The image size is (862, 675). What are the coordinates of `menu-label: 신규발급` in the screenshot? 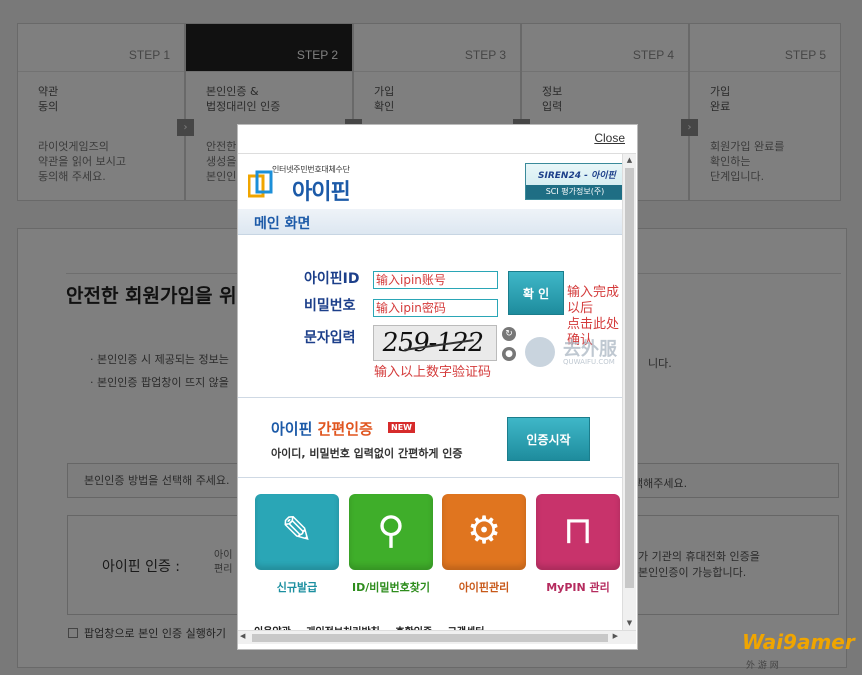 It's located at (297, 587).